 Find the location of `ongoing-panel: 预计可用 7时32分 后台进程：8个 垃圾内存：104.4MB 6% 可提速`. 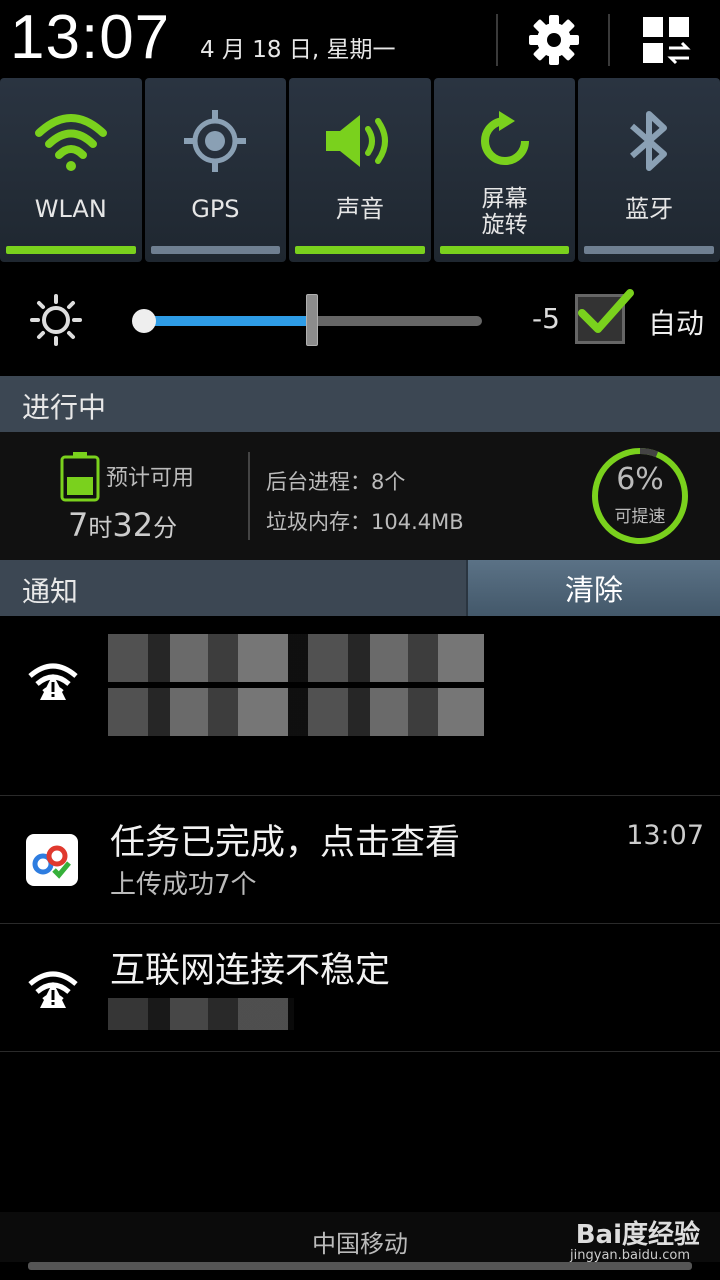

ongoing-panel: 预计可用 7时32分 后台进程：8个 垃圾内存：104.4MB 6% 可提速 is located at coordinates (360, 496).